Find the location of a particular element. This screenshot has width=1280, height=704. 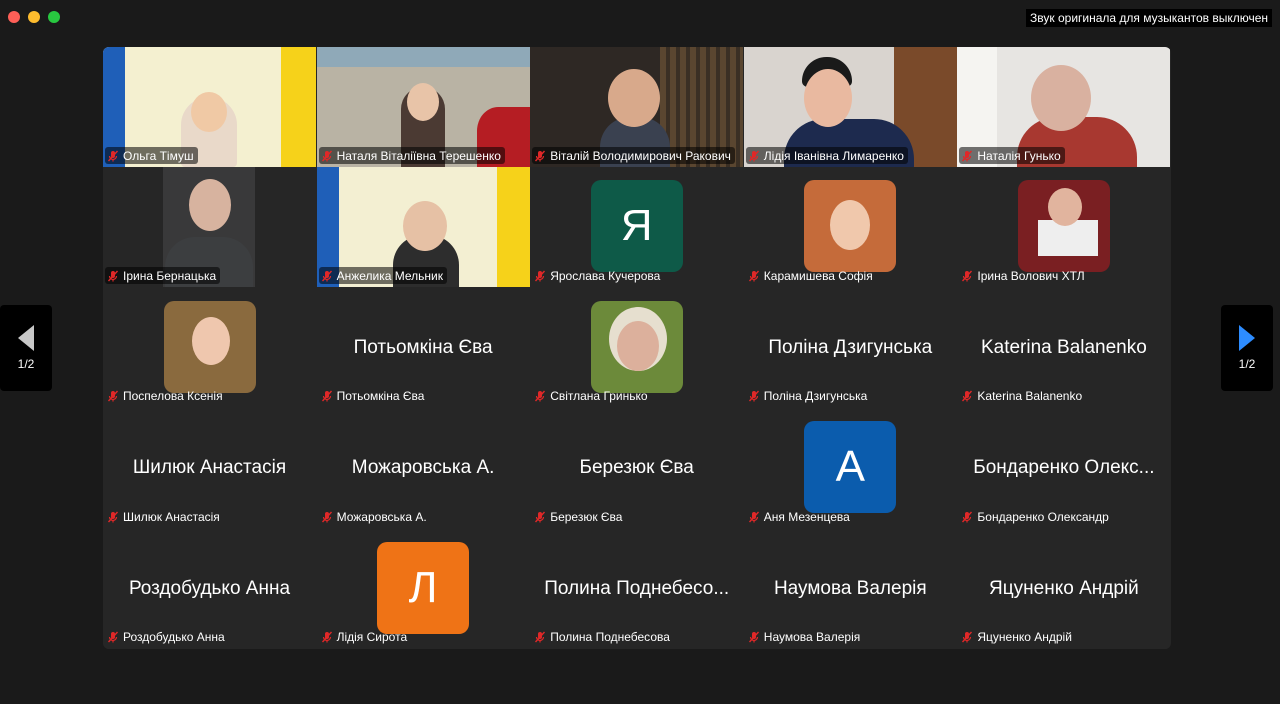

participant-name-label: Потьомкіна Єва is located at coordinates (374, 396).